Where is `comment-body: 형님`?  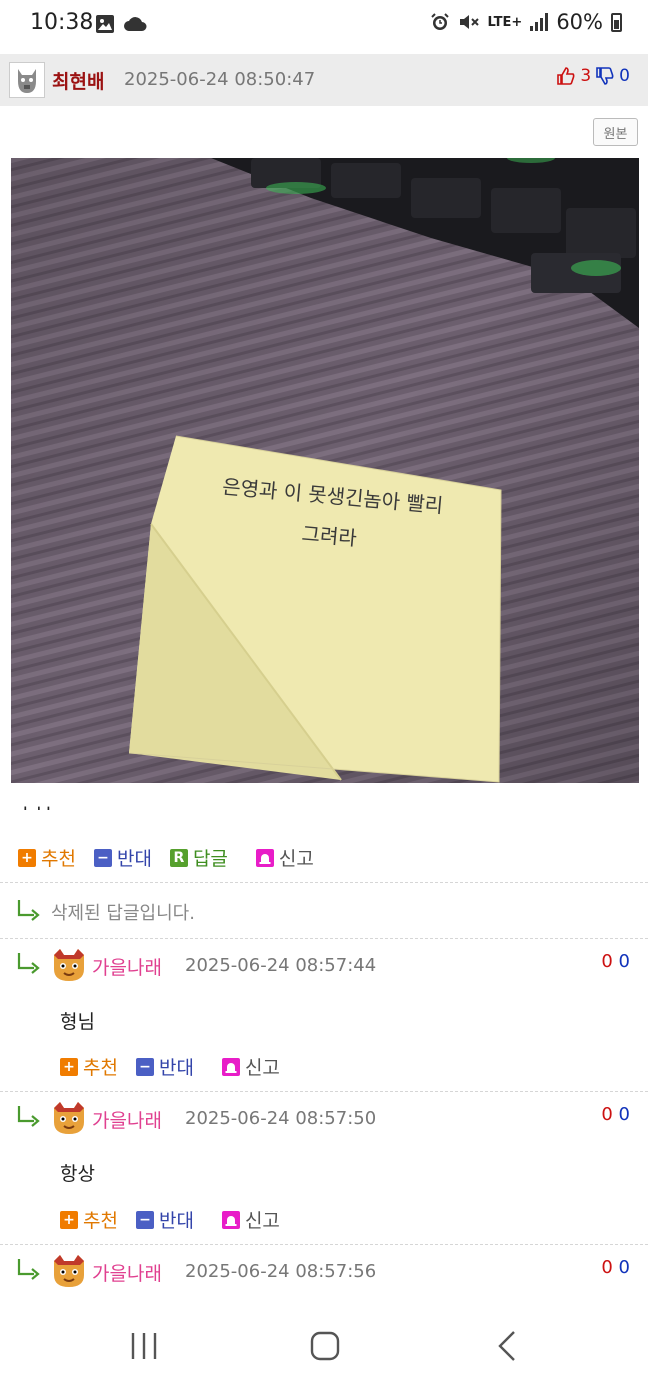
comment-body: 형님 is located at coordinates (77, 1022).